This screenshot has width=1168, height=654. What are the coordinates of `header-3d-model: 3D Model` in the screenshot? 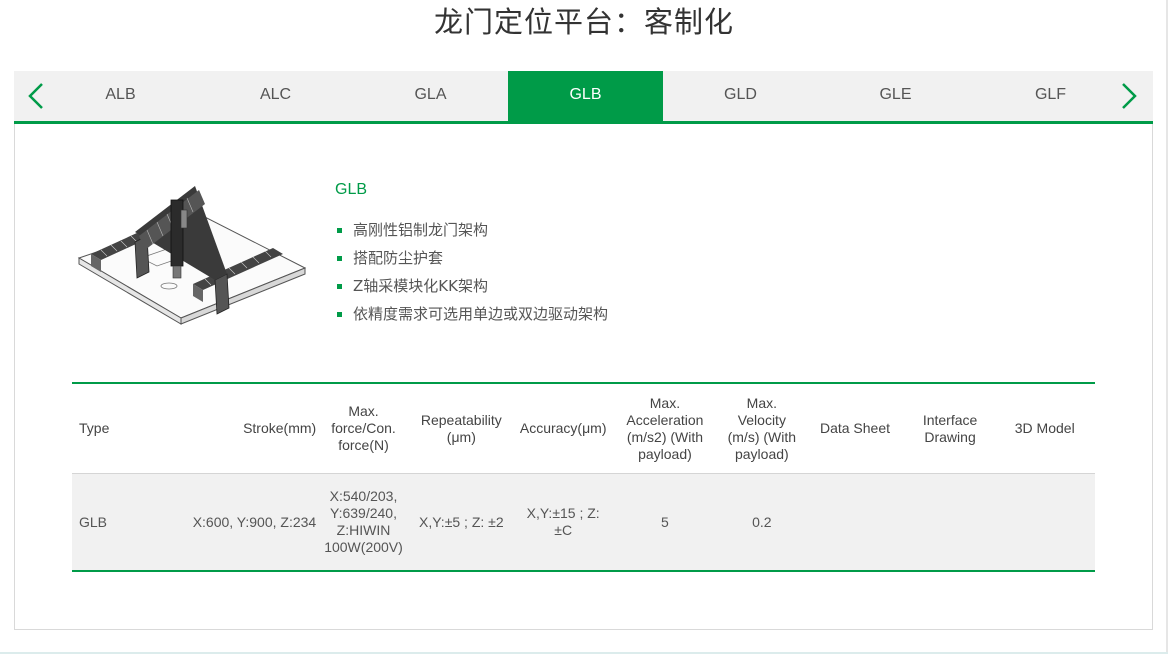 It's located at (1044, 428).